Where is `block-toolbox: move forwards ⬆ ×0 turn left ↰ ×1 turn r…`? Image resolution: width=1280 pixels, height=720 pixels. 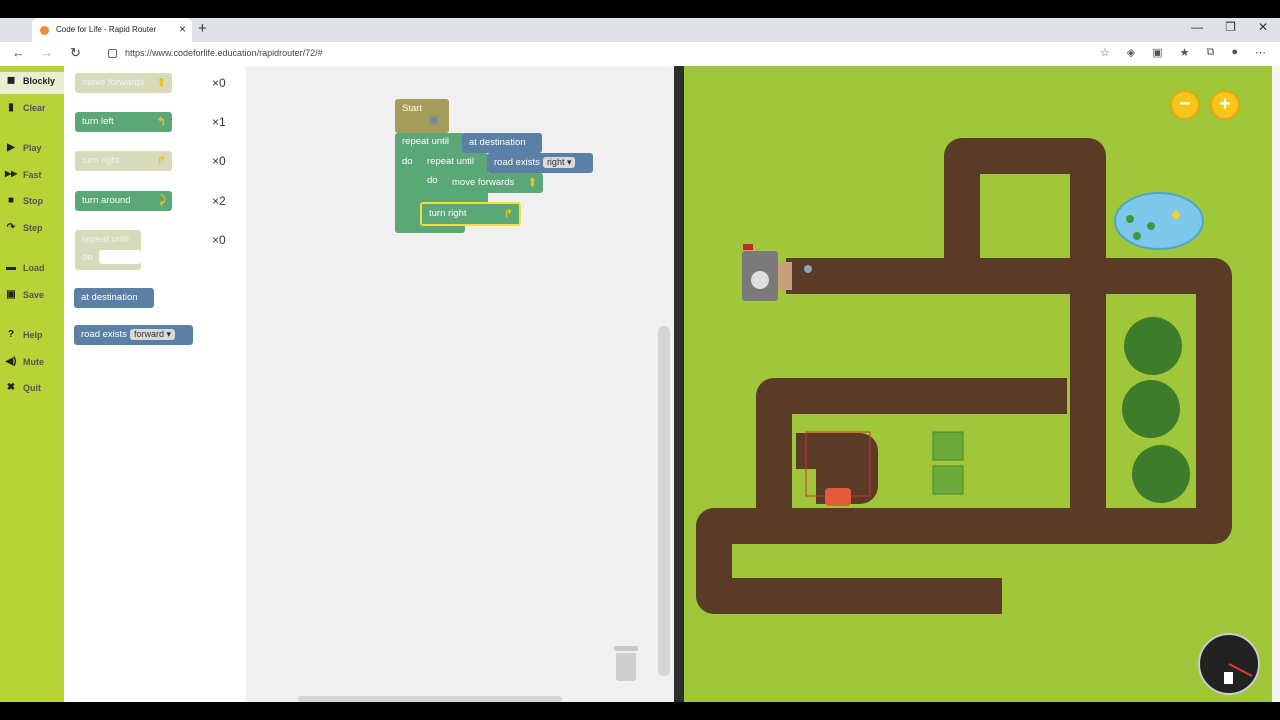 block-toolbox: move forwards ⬆ ×0 turn left ↰ ×1 turn r… is located at coordinates (155, 384).